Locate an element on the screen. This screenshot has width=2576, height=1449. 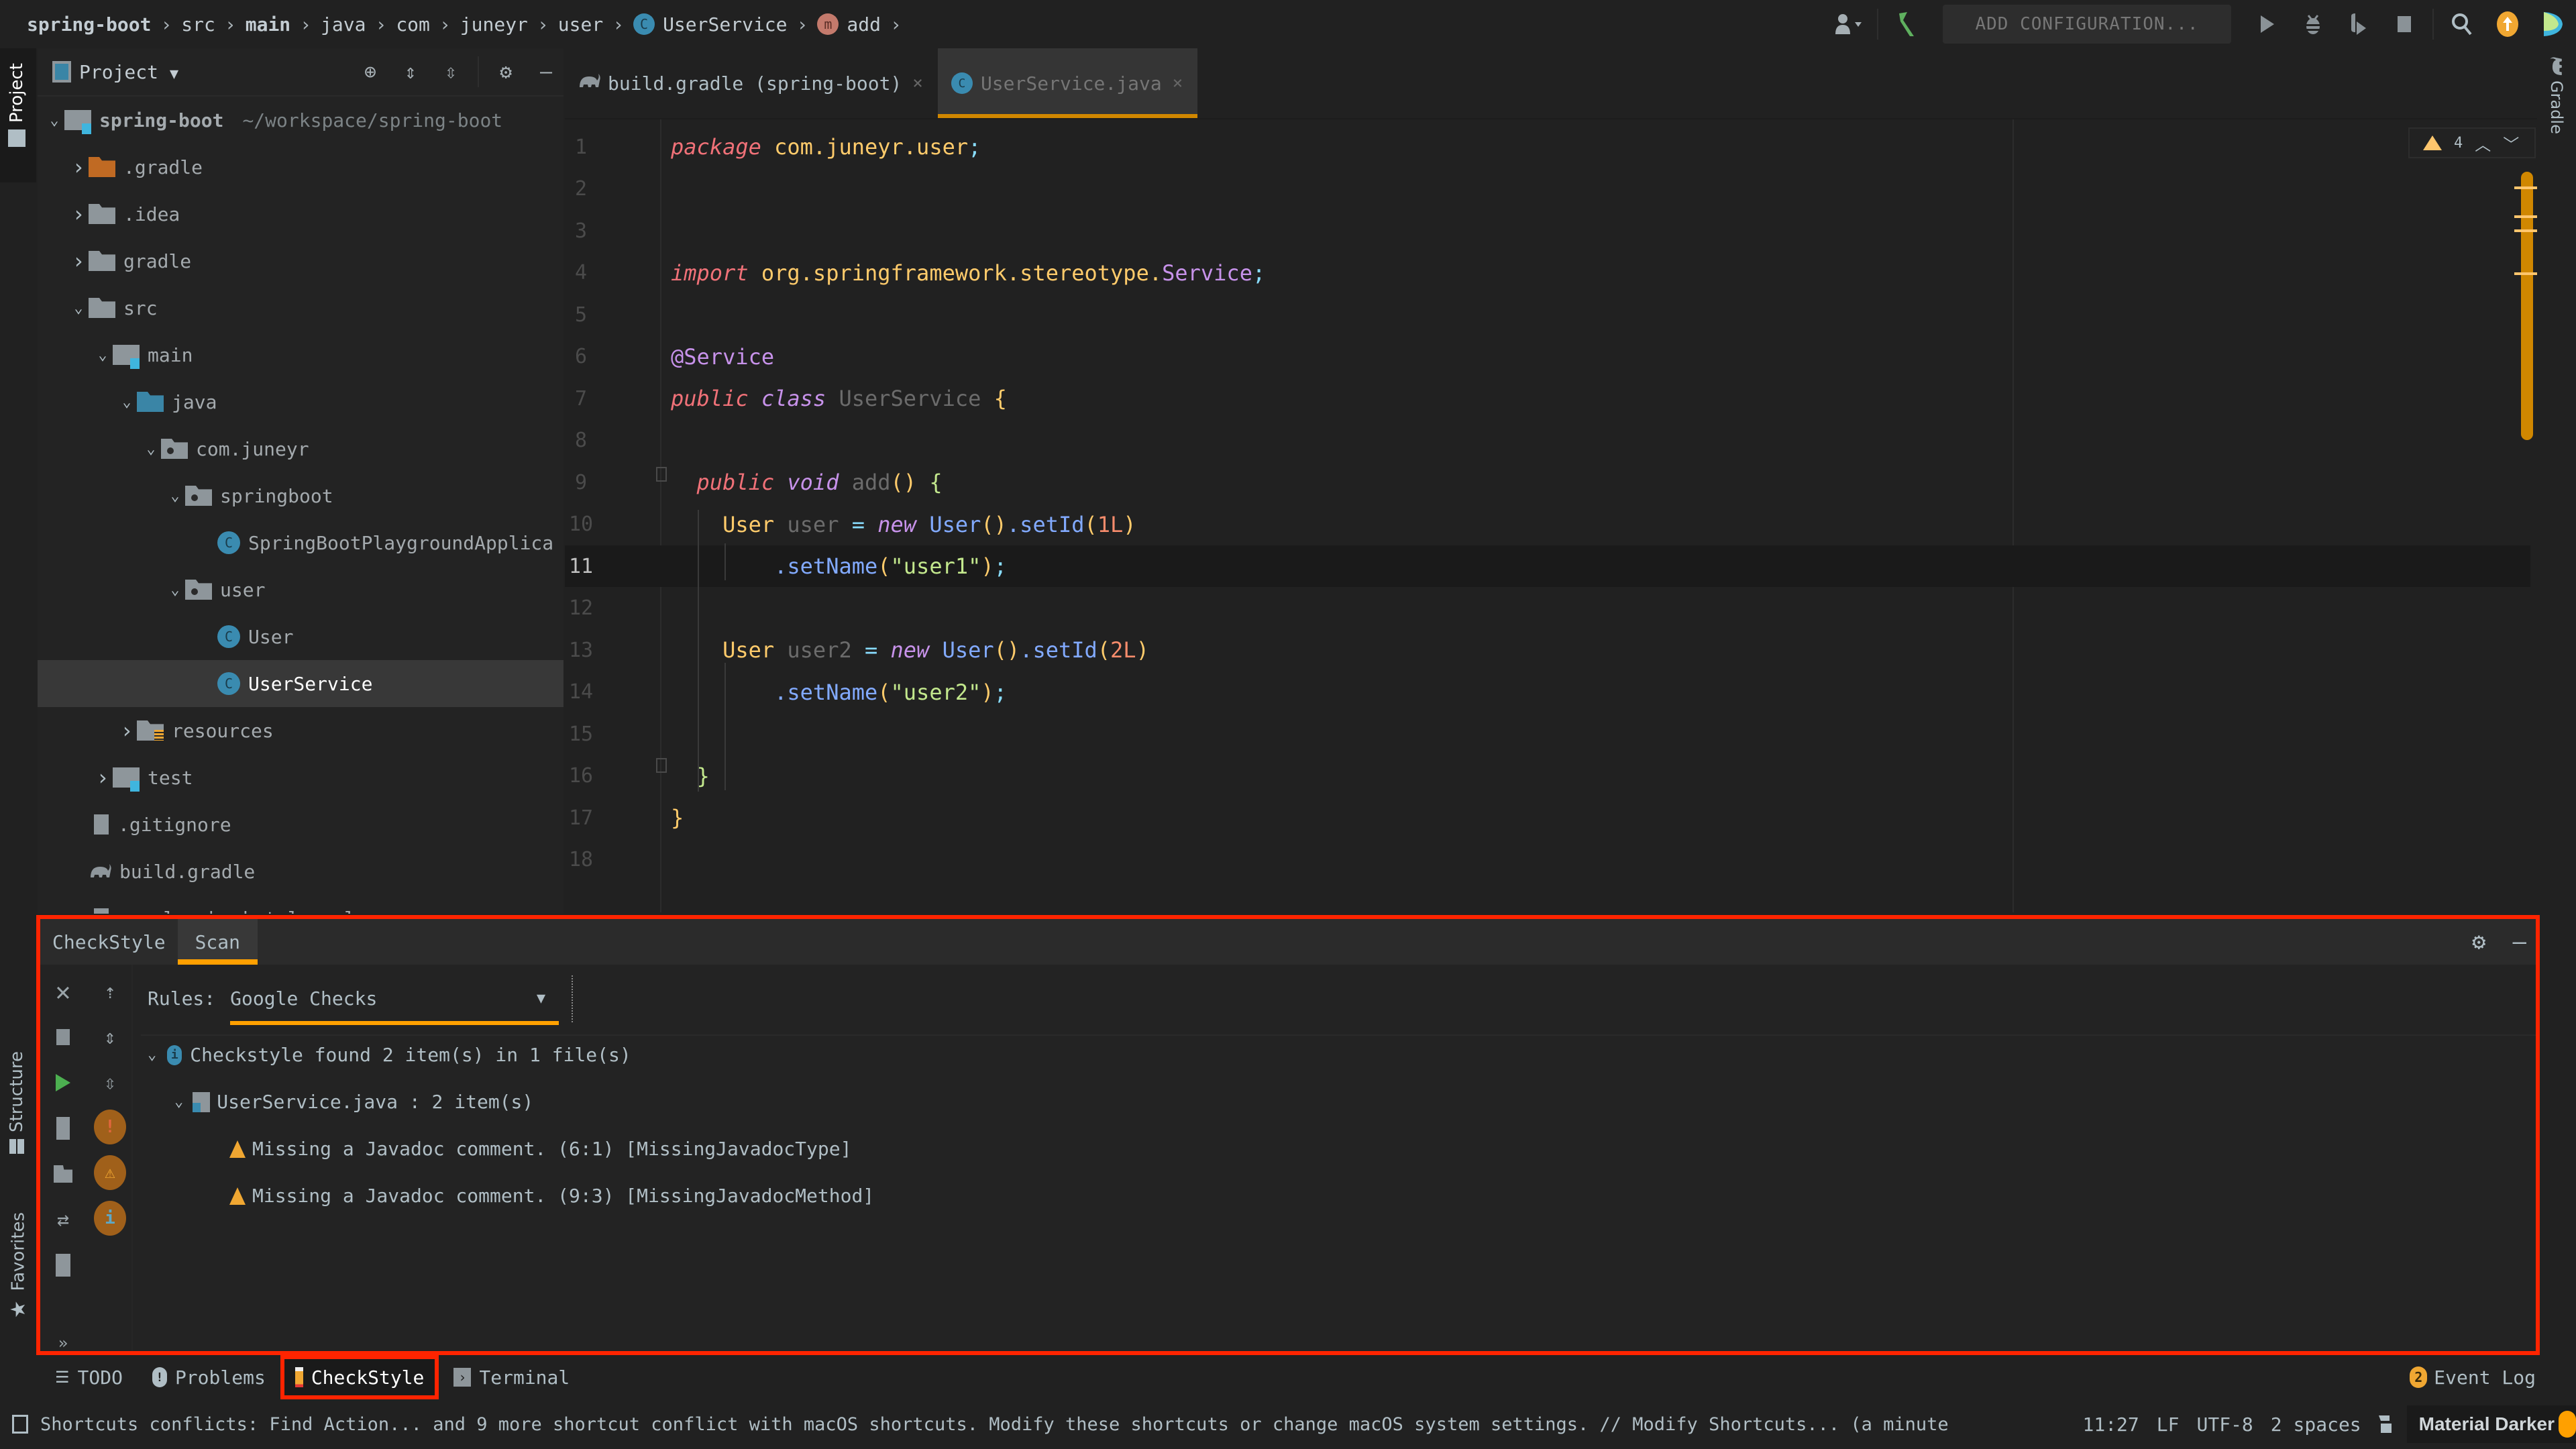
minimize-icon: — is located at coordinates (2519, 941).